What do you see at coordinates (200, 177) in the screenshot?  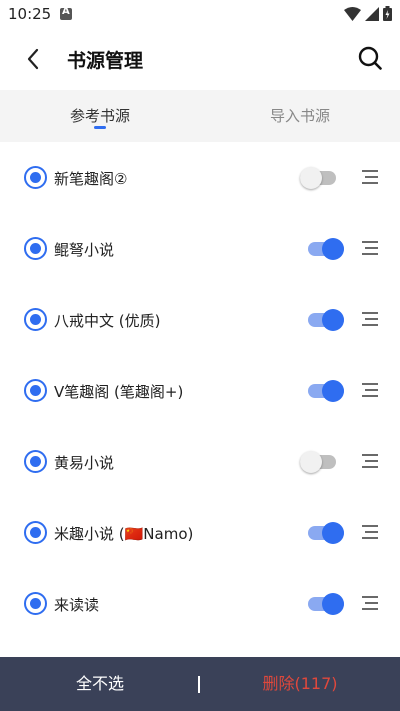 I see `list-item: 新笔趣阁②` at bounding box center [200, 177].